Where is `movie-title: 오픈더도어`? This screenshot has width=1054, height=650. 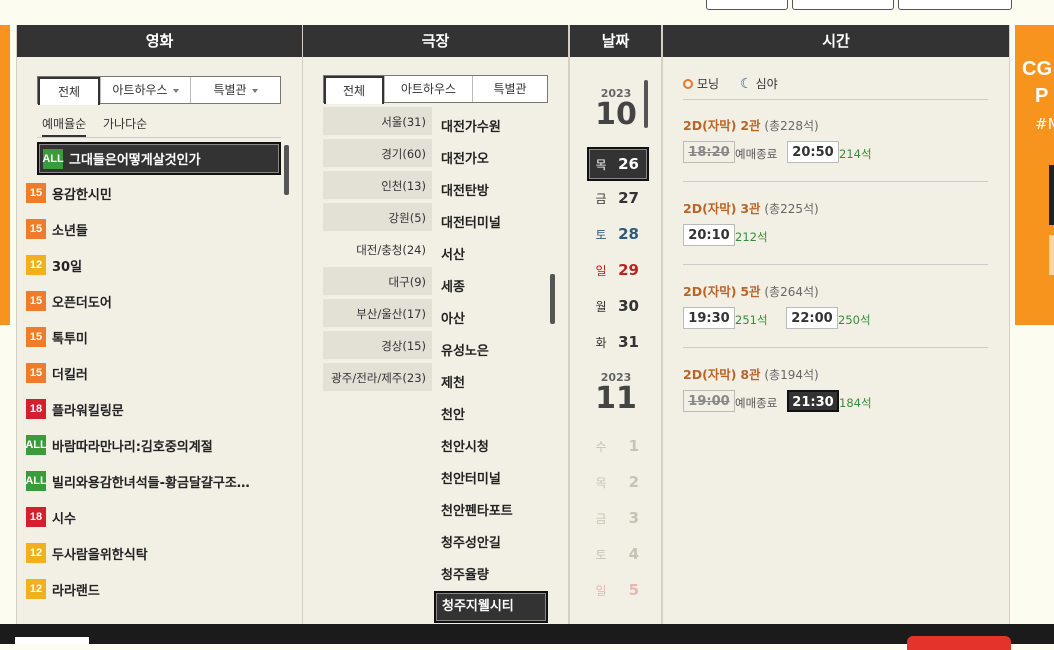
movie-title: 오픈더도어 is located at coordinates (82, 303).